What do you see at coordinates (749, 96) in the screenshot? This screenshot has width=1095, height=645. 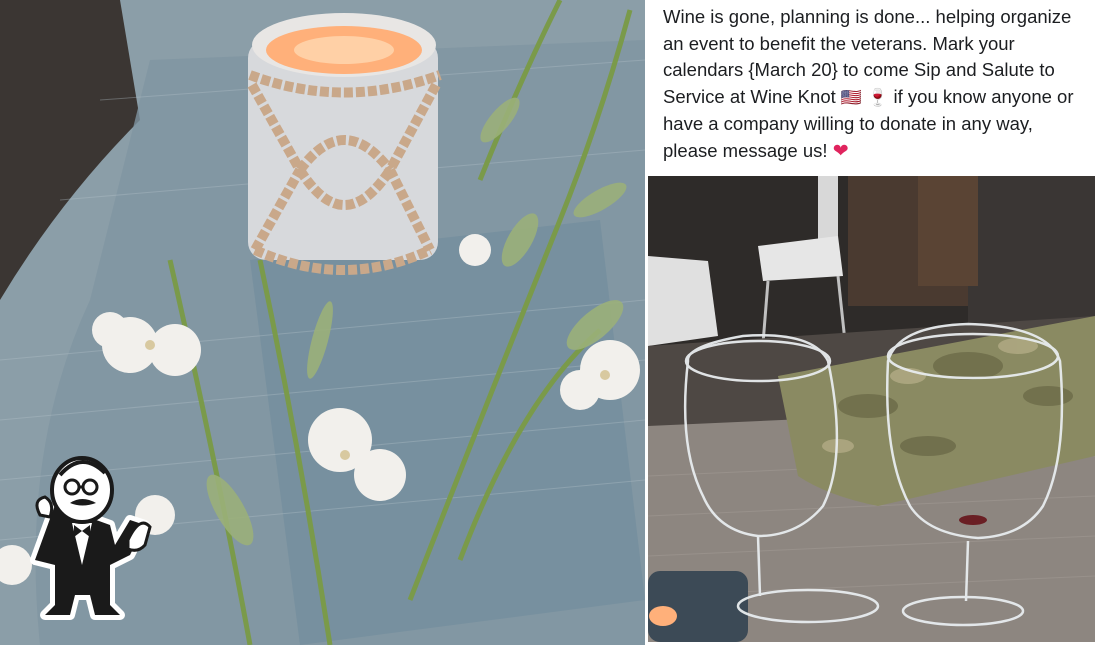 I see `post-line-4a: Service at Wine Knot` at bounding box center [749, 96].